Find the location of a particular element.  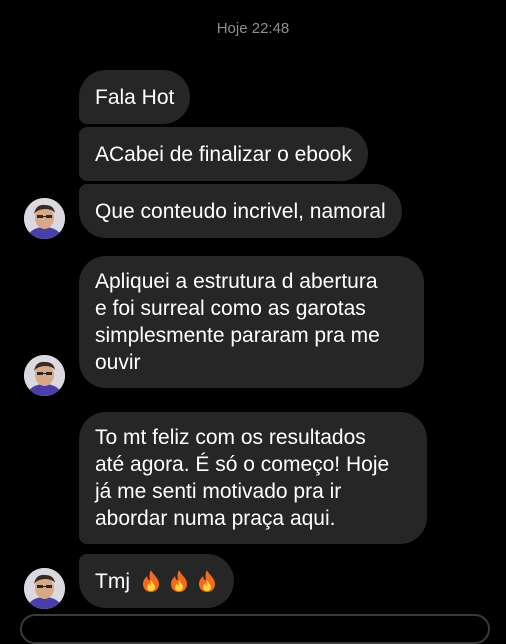

message-text: ACabei de finalizar o ebook is located at coordinates (223, 154).